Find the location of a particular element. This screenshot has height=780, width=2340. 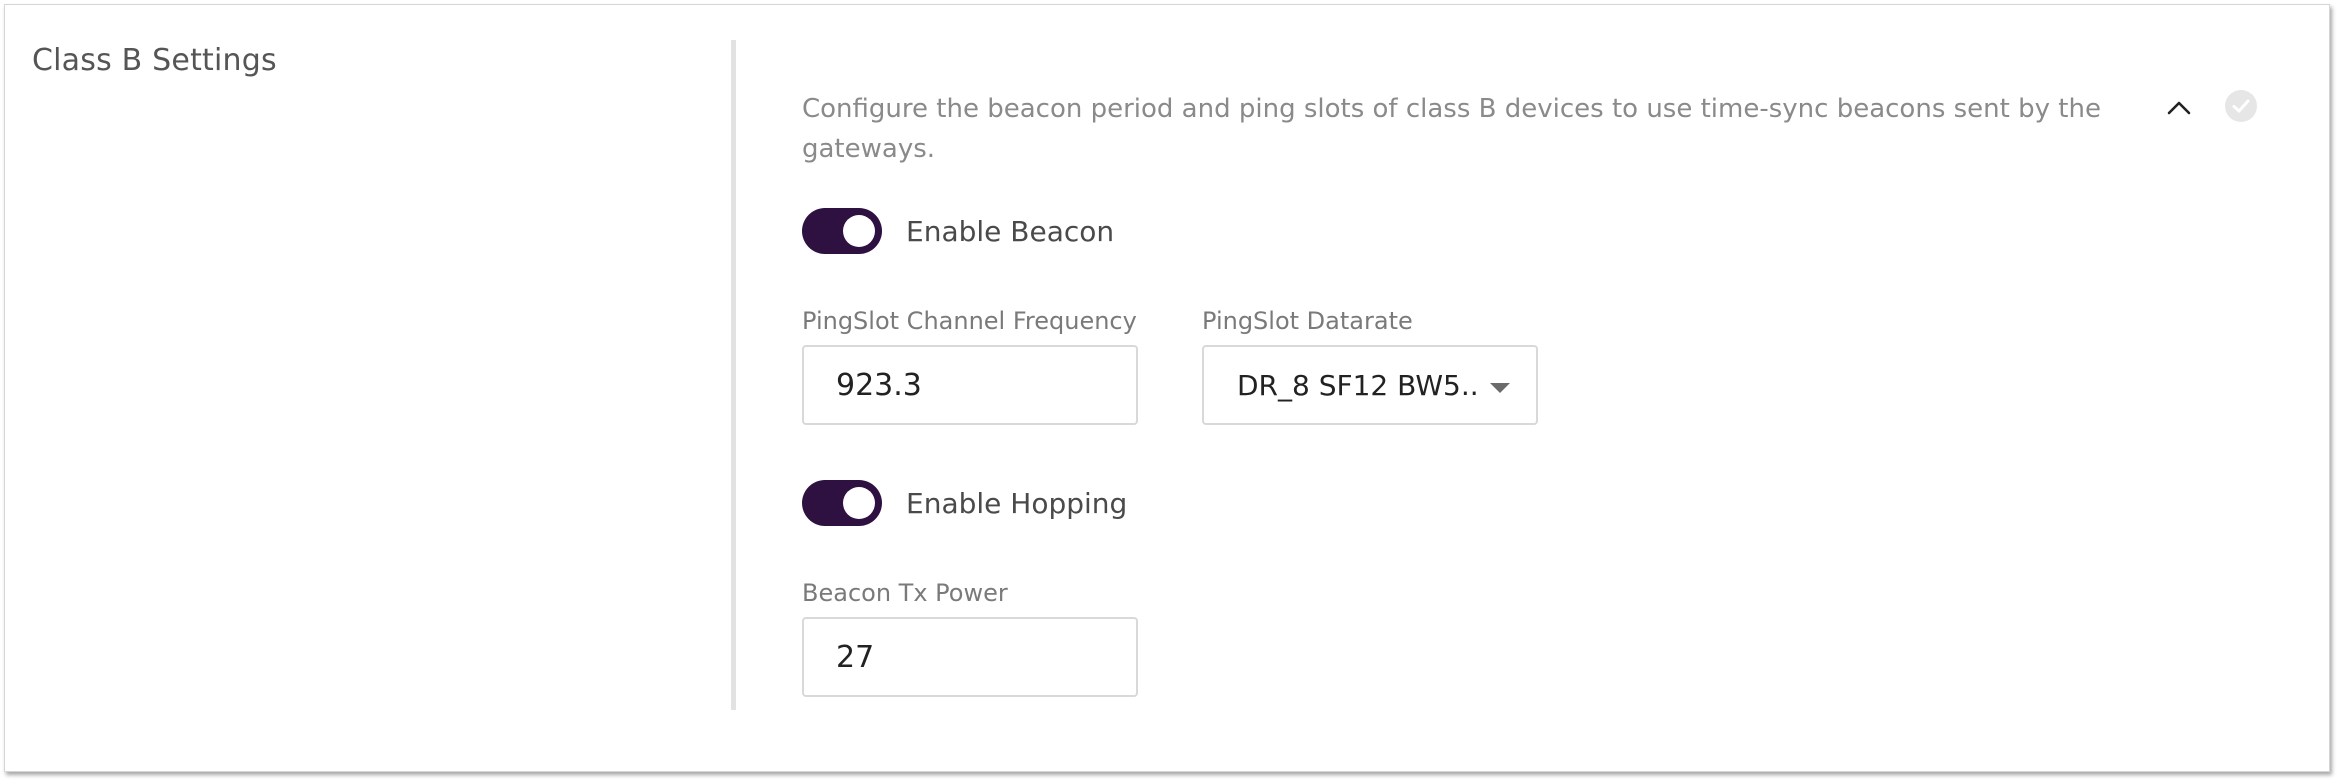

enable-hopping-toggle is located at coordinates (842, 503).